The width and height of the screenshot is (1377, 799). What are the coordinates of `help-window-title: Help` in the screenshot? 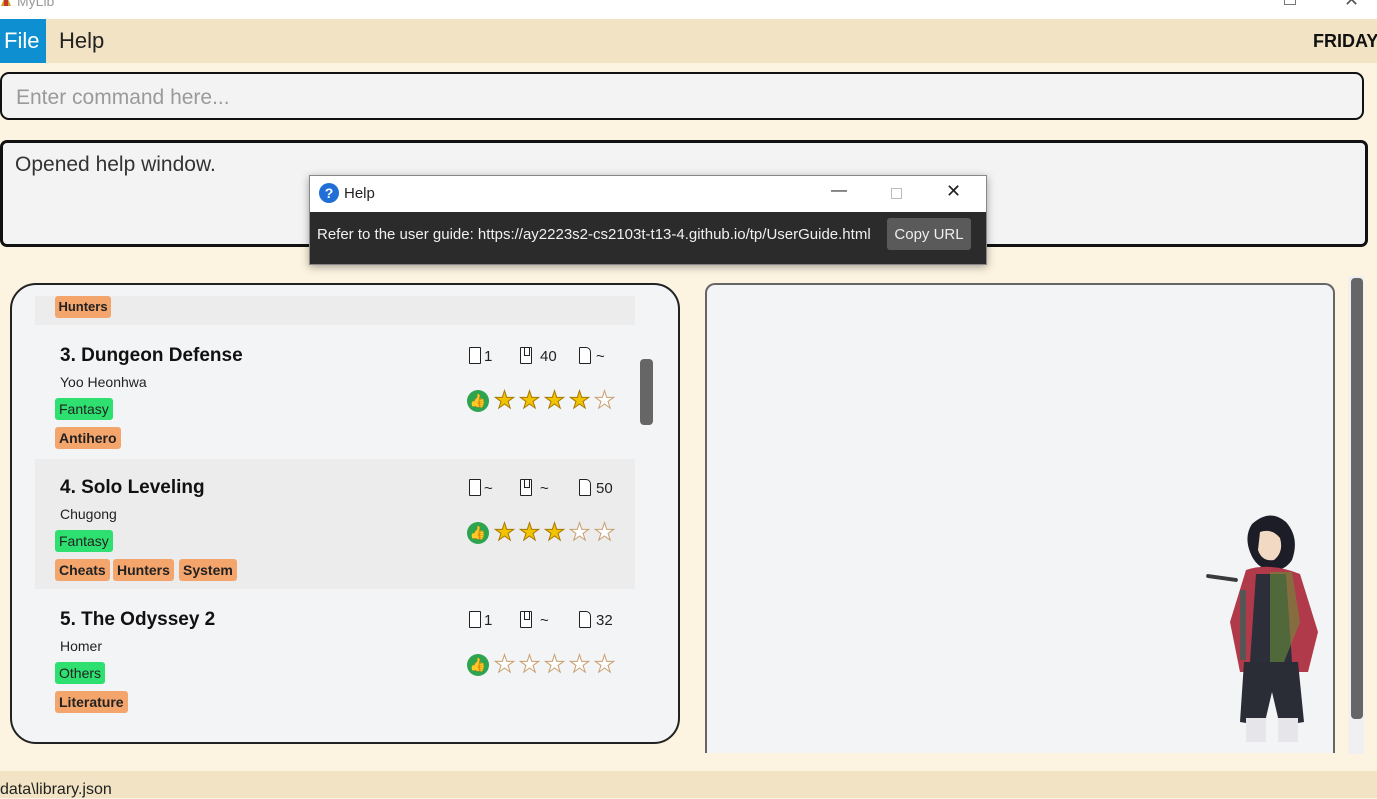 It's located at (359, 193).